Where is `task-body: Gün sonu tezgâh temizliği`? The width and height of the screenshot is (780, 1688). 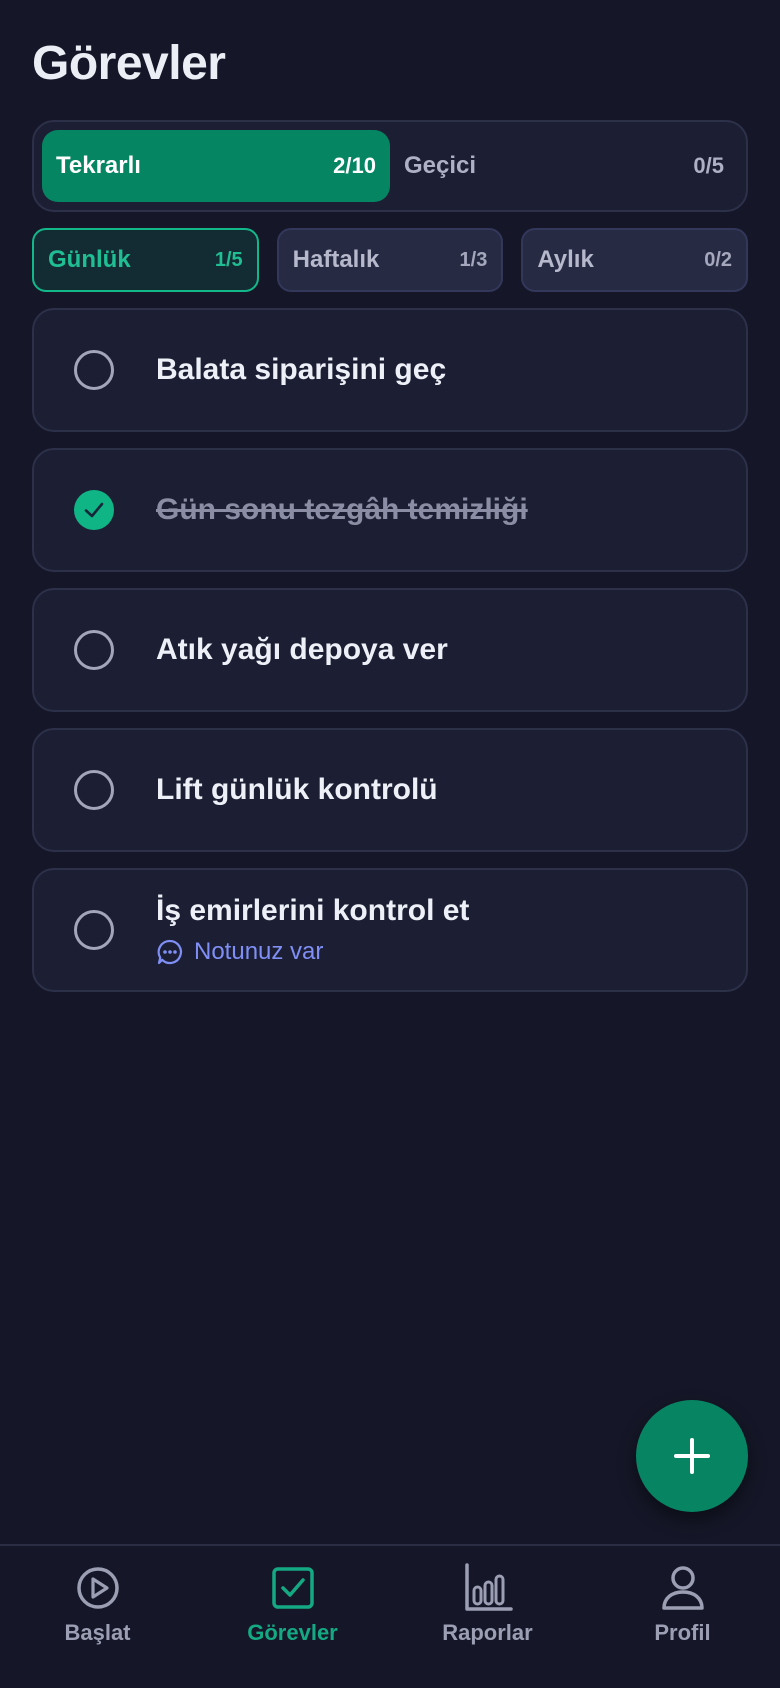
task-body: Gün sonu tezgâh temizliği is located at coordinates (342, 510).